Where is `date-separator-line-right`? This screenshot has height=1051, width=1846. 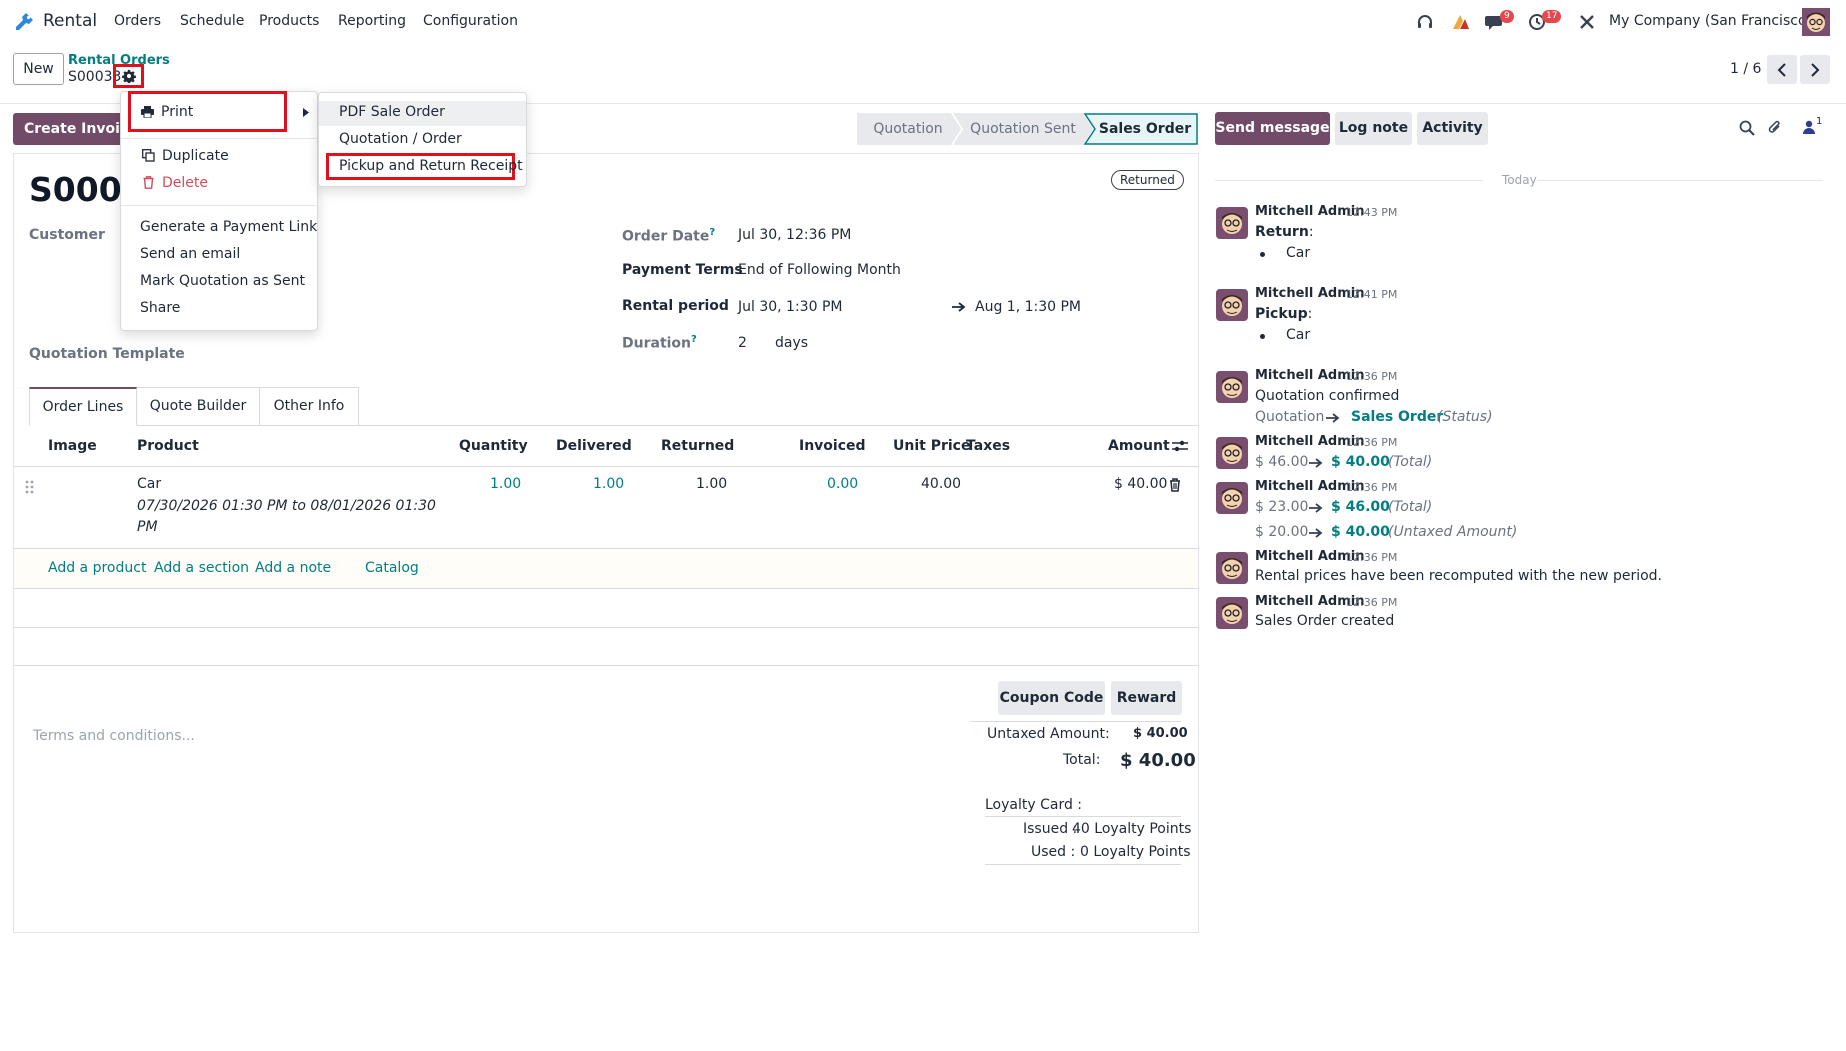
date-separator-line-right is located at coordinates (1680, 180).